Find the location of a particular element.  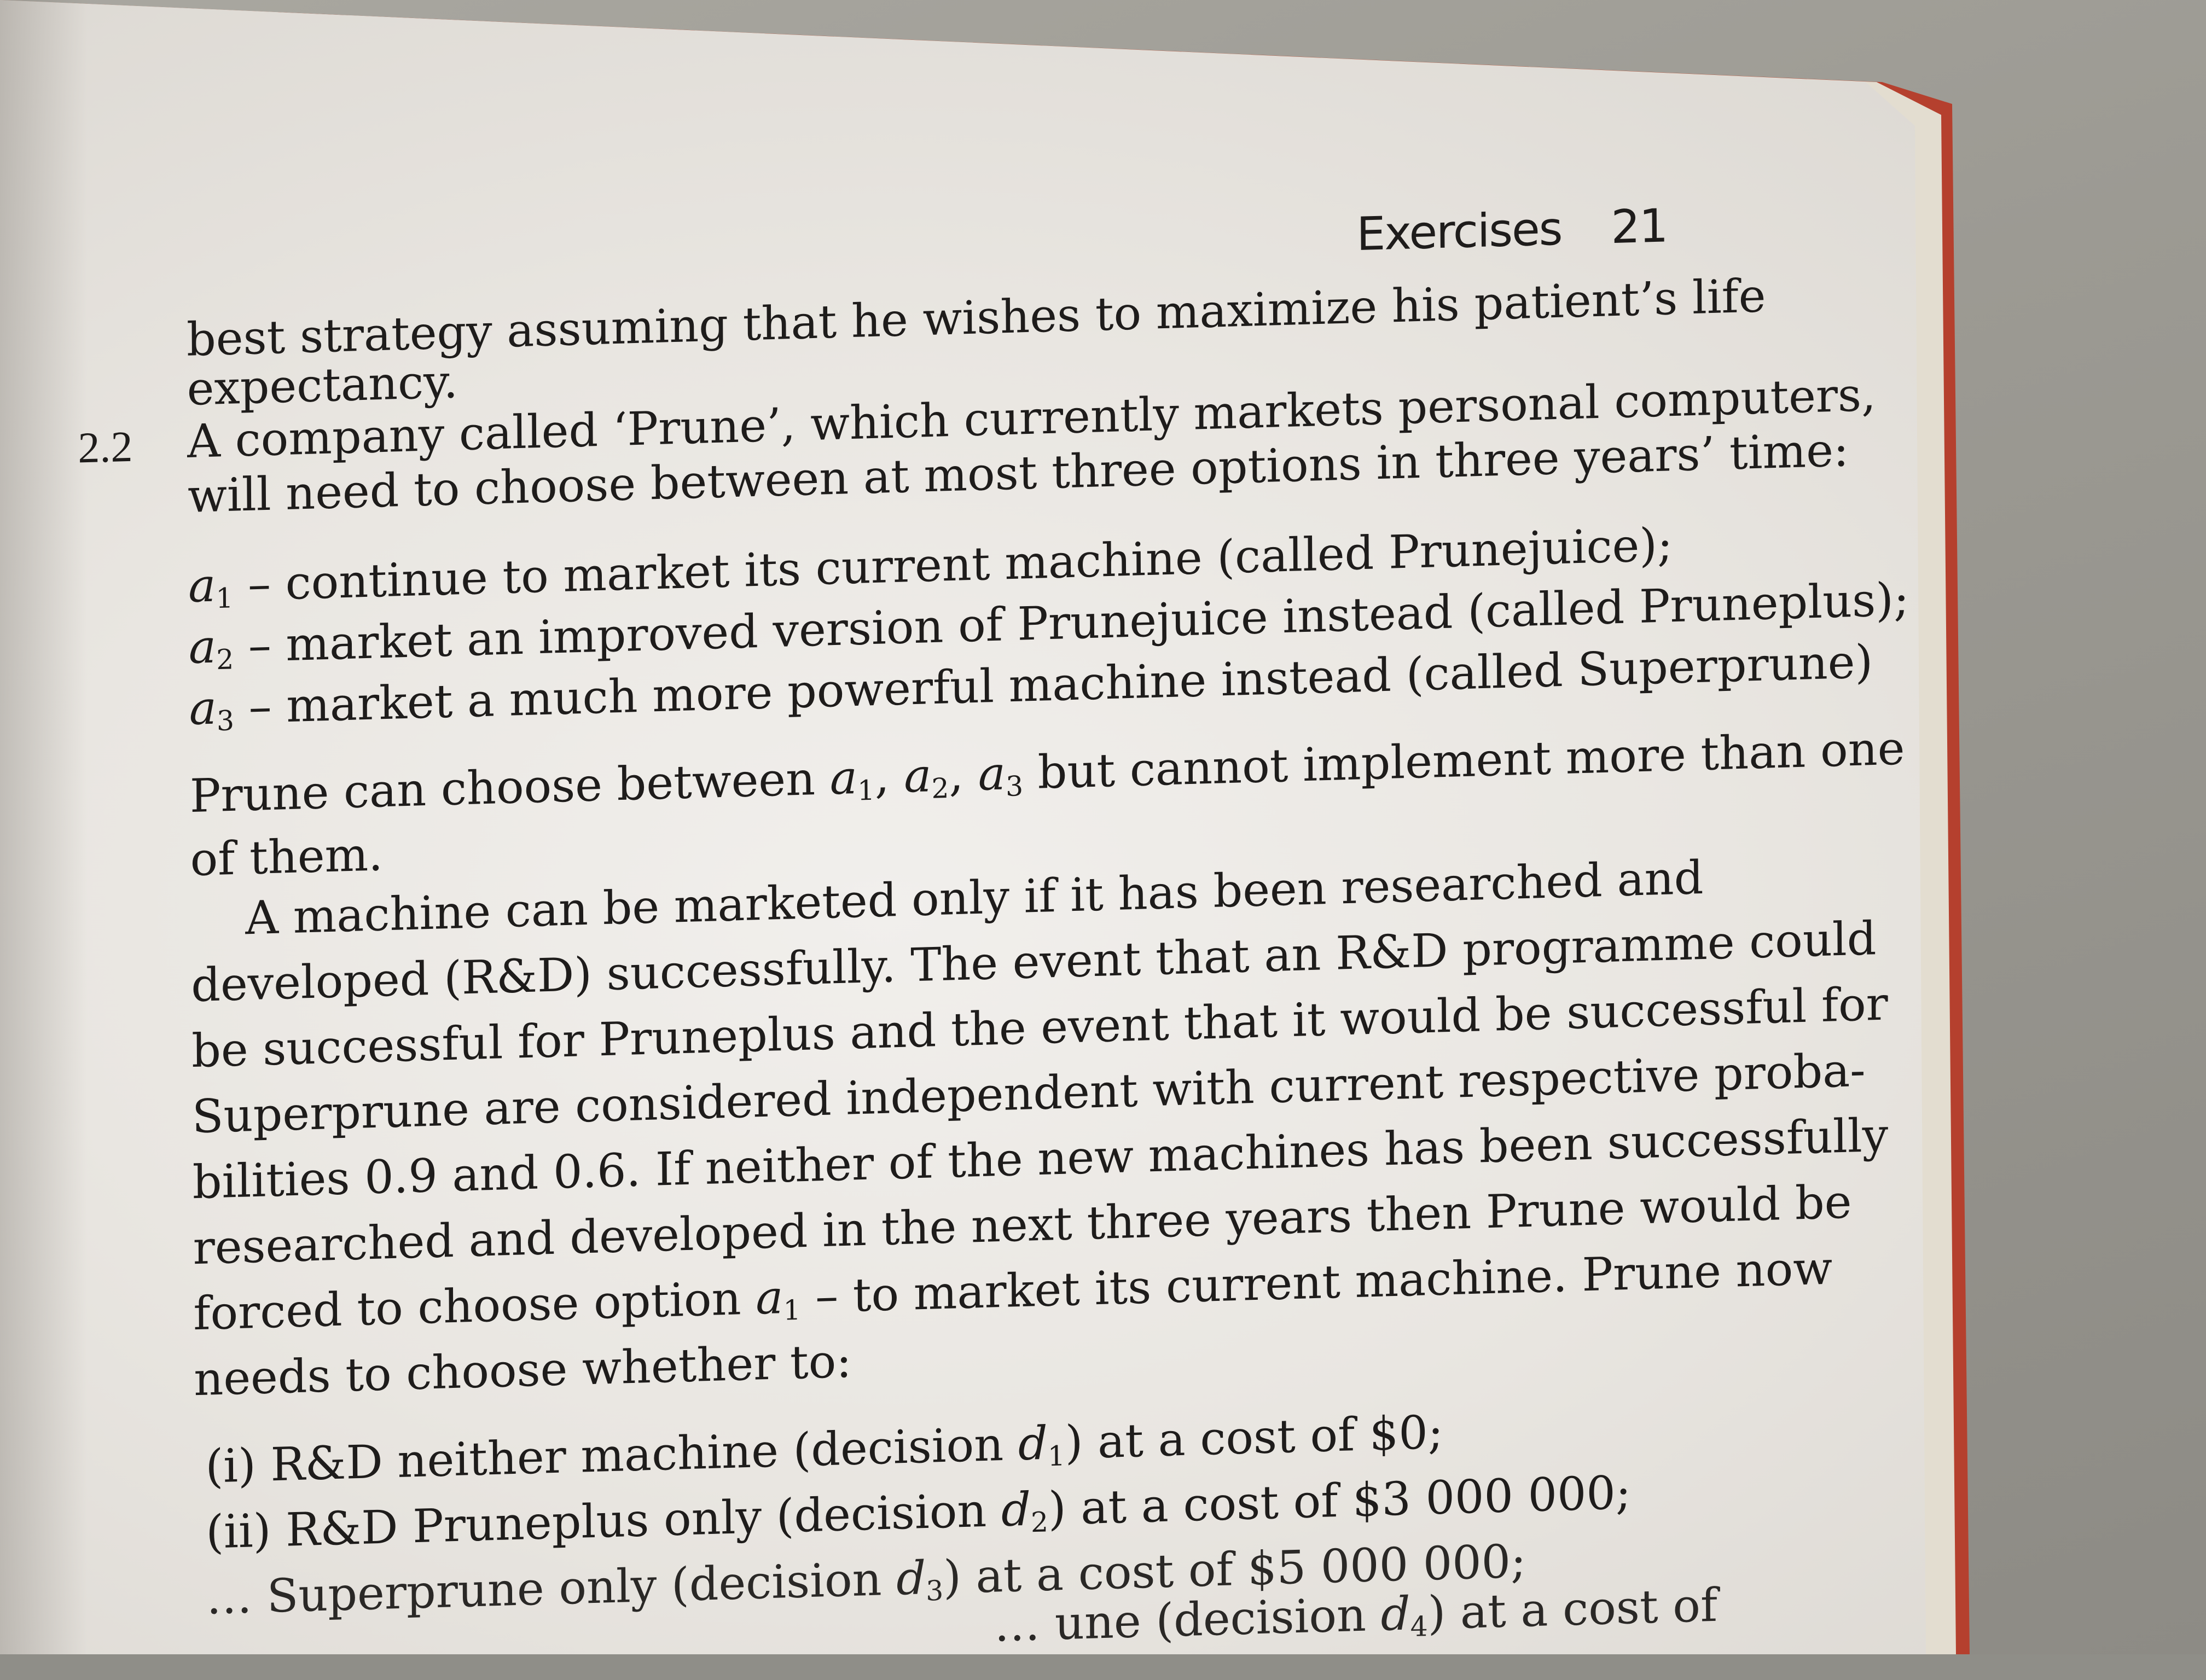

decision-subscript: 2 is located at coordinates (1039, 1522).